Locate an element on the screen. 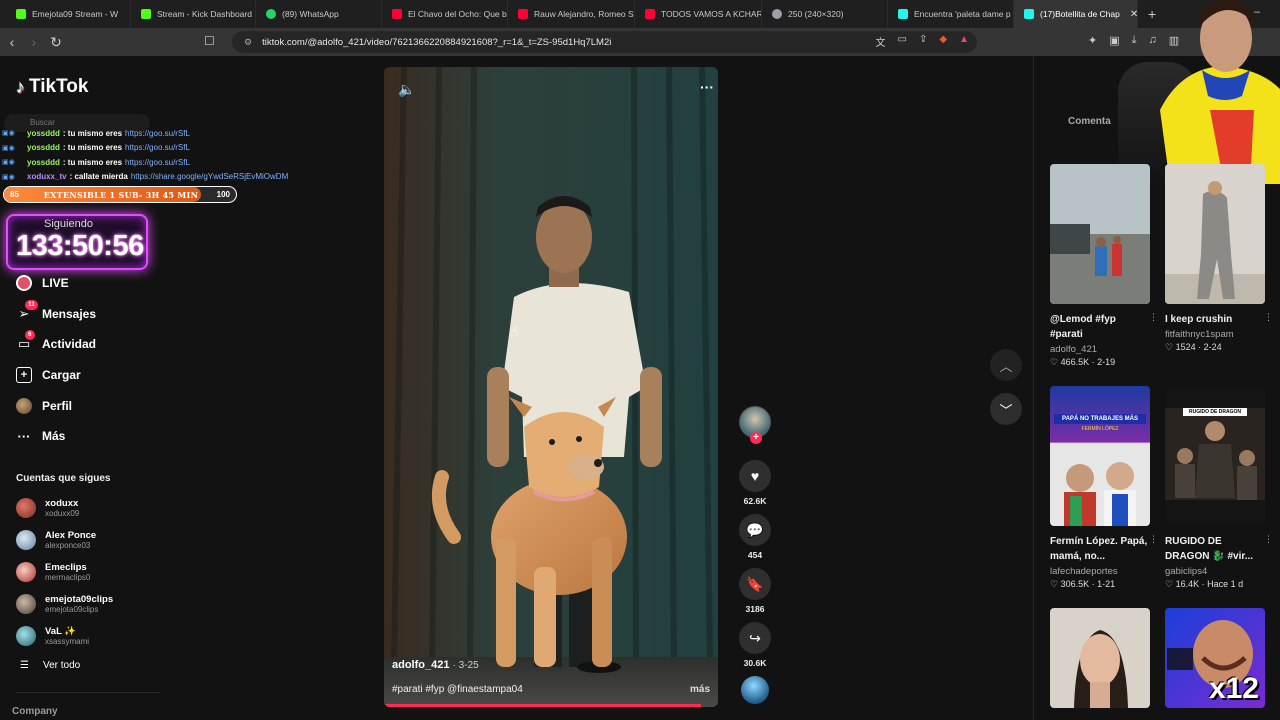  related-video-card: x12 is located at coordinates (1215, 658).